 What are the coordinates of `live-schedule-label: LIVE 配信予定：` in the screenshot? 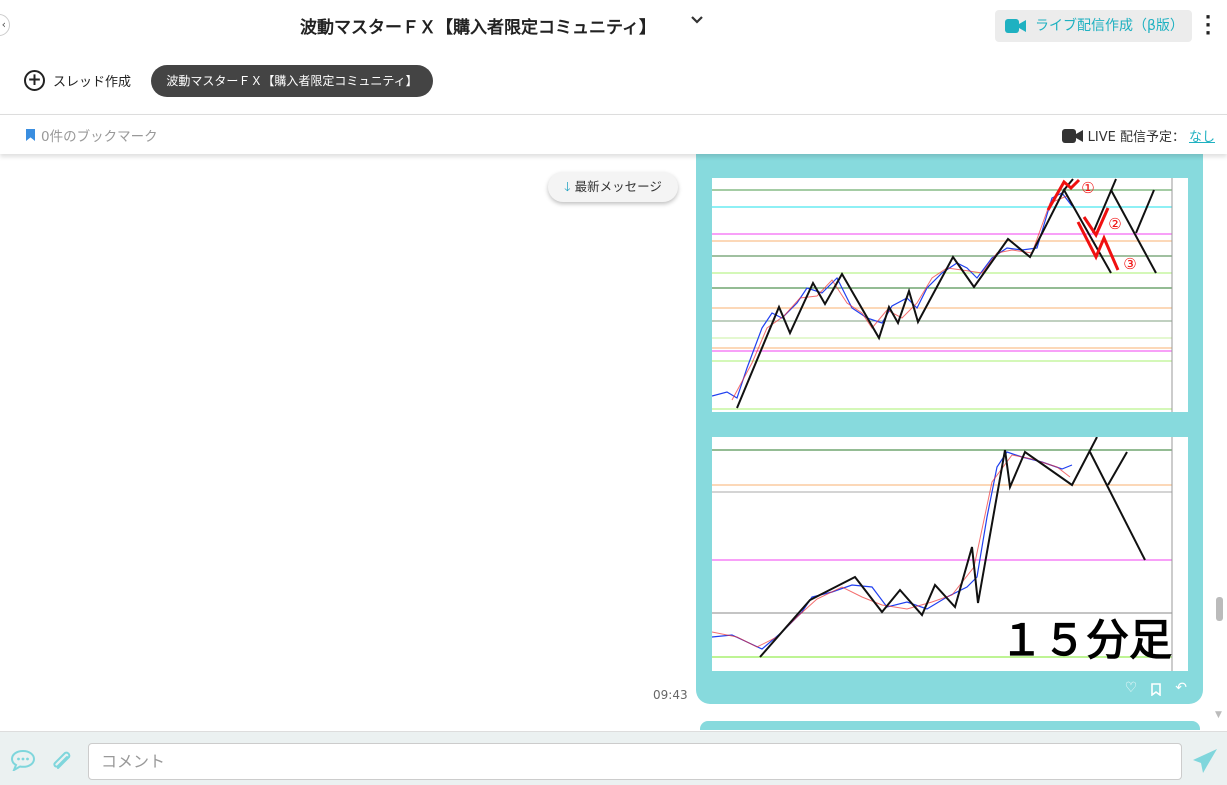 It's located at (1136, 137).